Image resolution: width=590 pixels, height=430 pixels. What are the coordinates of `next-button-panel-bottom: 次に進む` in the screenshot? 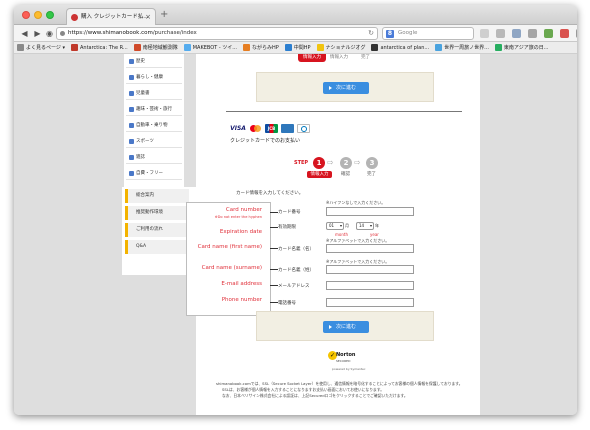 It's located at (345, 326).